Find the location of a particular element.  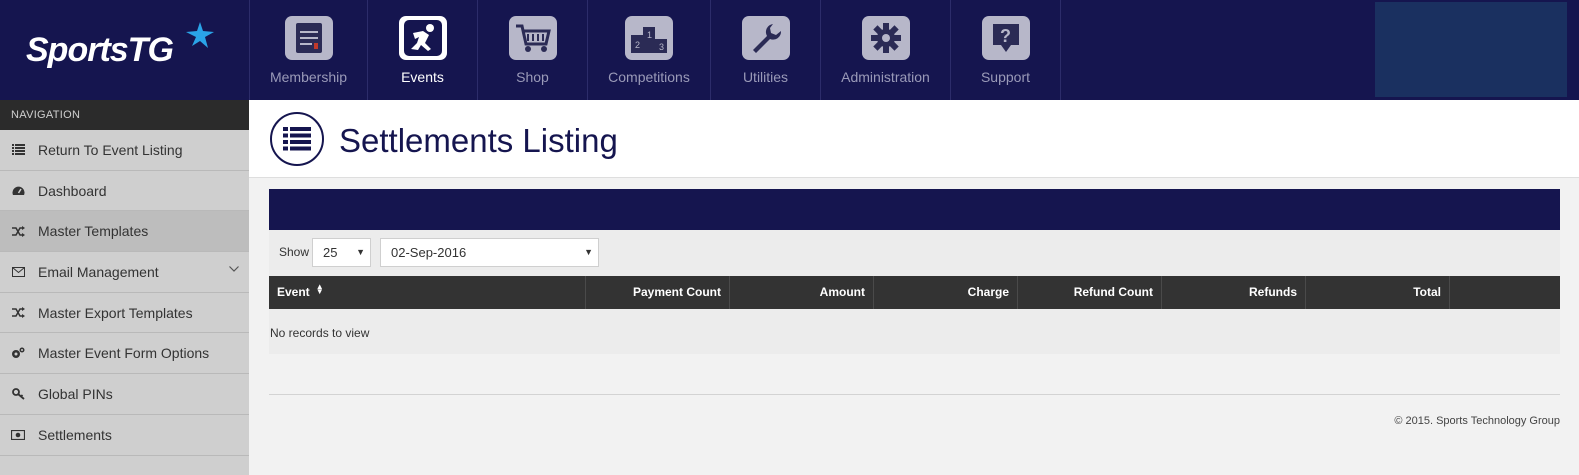

question-icon: ? is located at coordinates (1005, 38).